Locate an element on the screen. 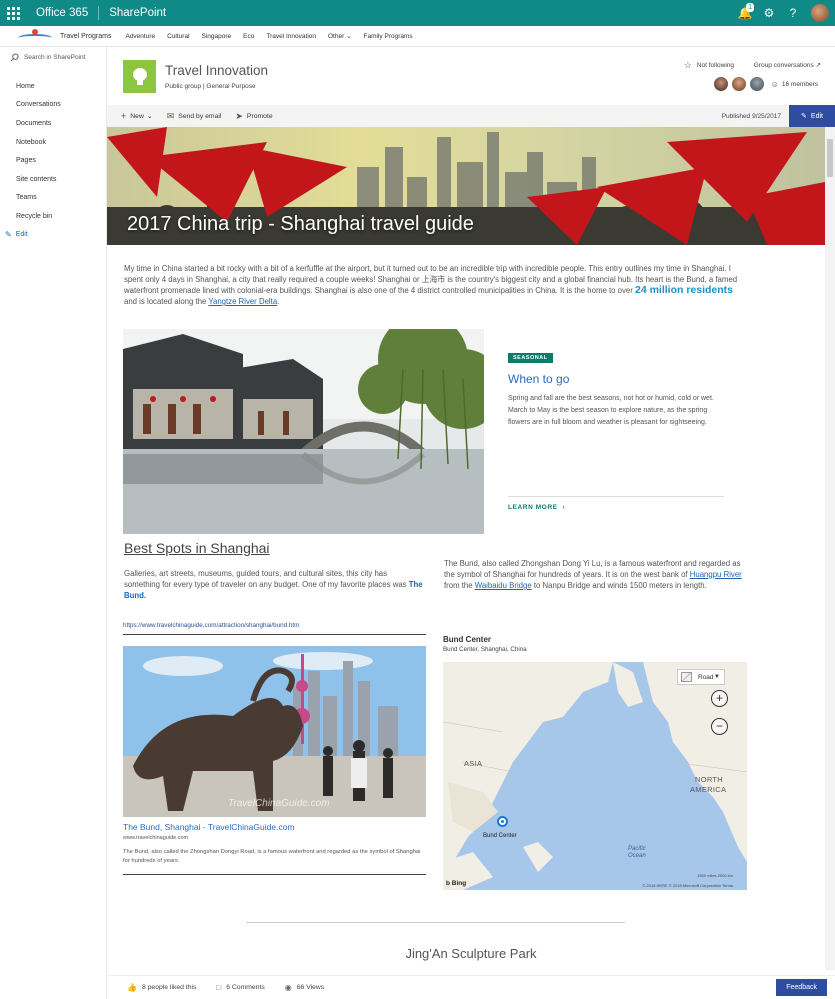  hub-item-eco: Eco is located at coordinates (248, 36).